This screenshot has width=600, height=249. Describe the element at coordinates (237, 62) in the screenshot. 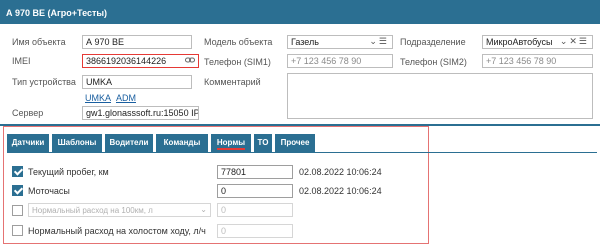

I see `phone1-label: Телефон (SIM1)` at that location.